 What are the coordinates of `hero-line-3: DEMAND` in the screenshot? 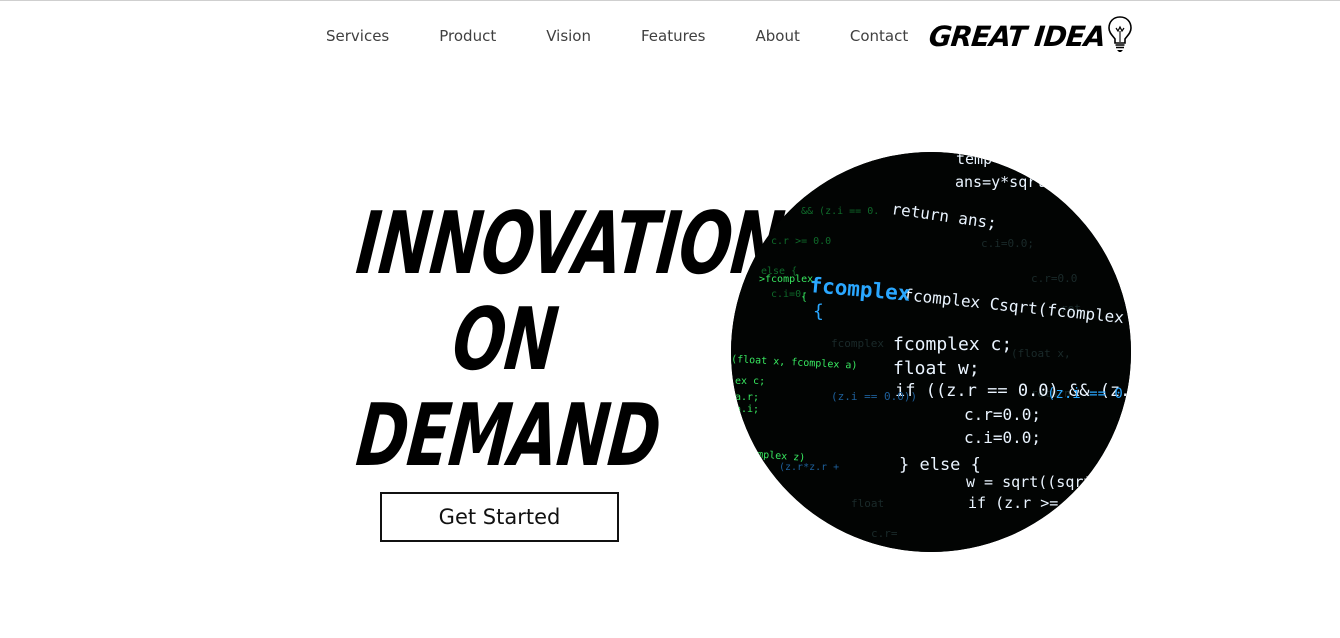 It's located at (508, 436).